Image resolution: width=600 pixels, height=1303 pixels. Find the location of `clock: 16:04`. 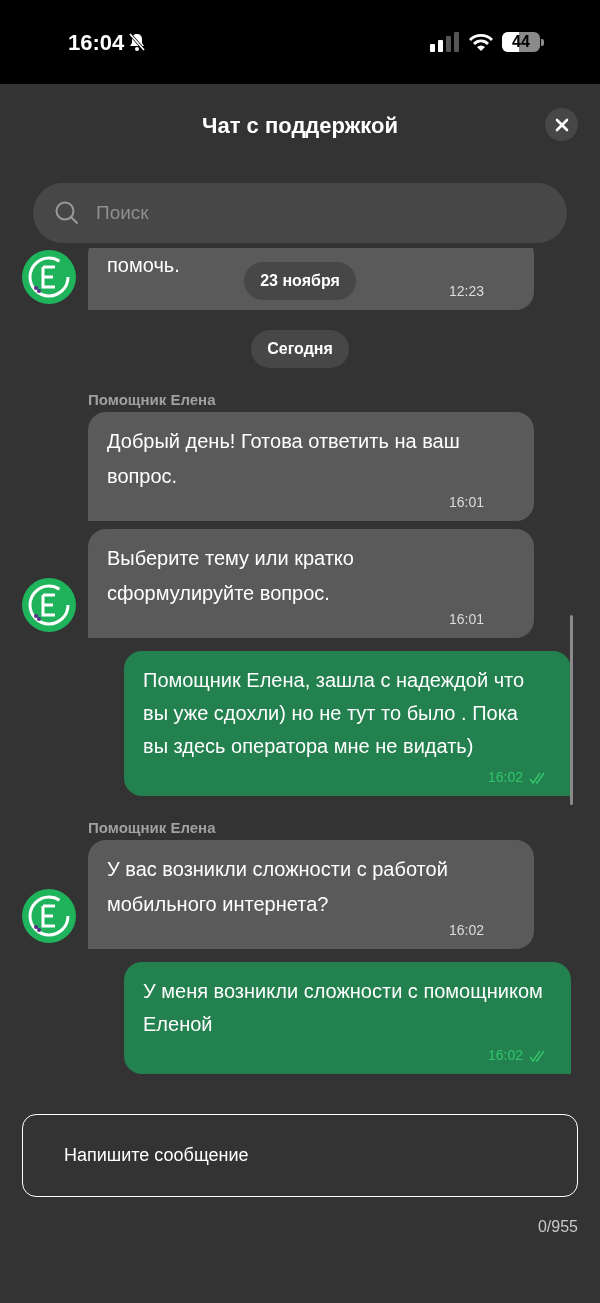

clock: 16:04 is located at coordinates (96, 42).